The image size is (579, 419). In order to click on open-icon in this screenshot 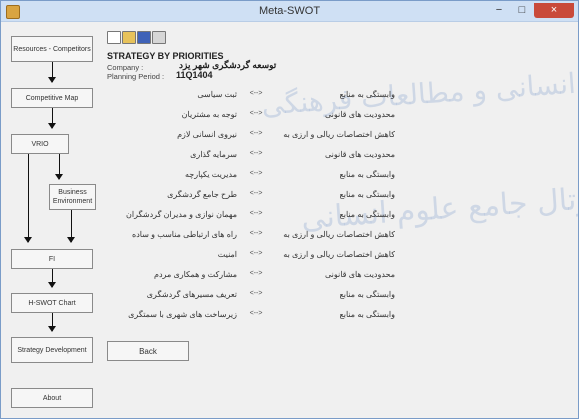, I will do `click(129, 37)`.